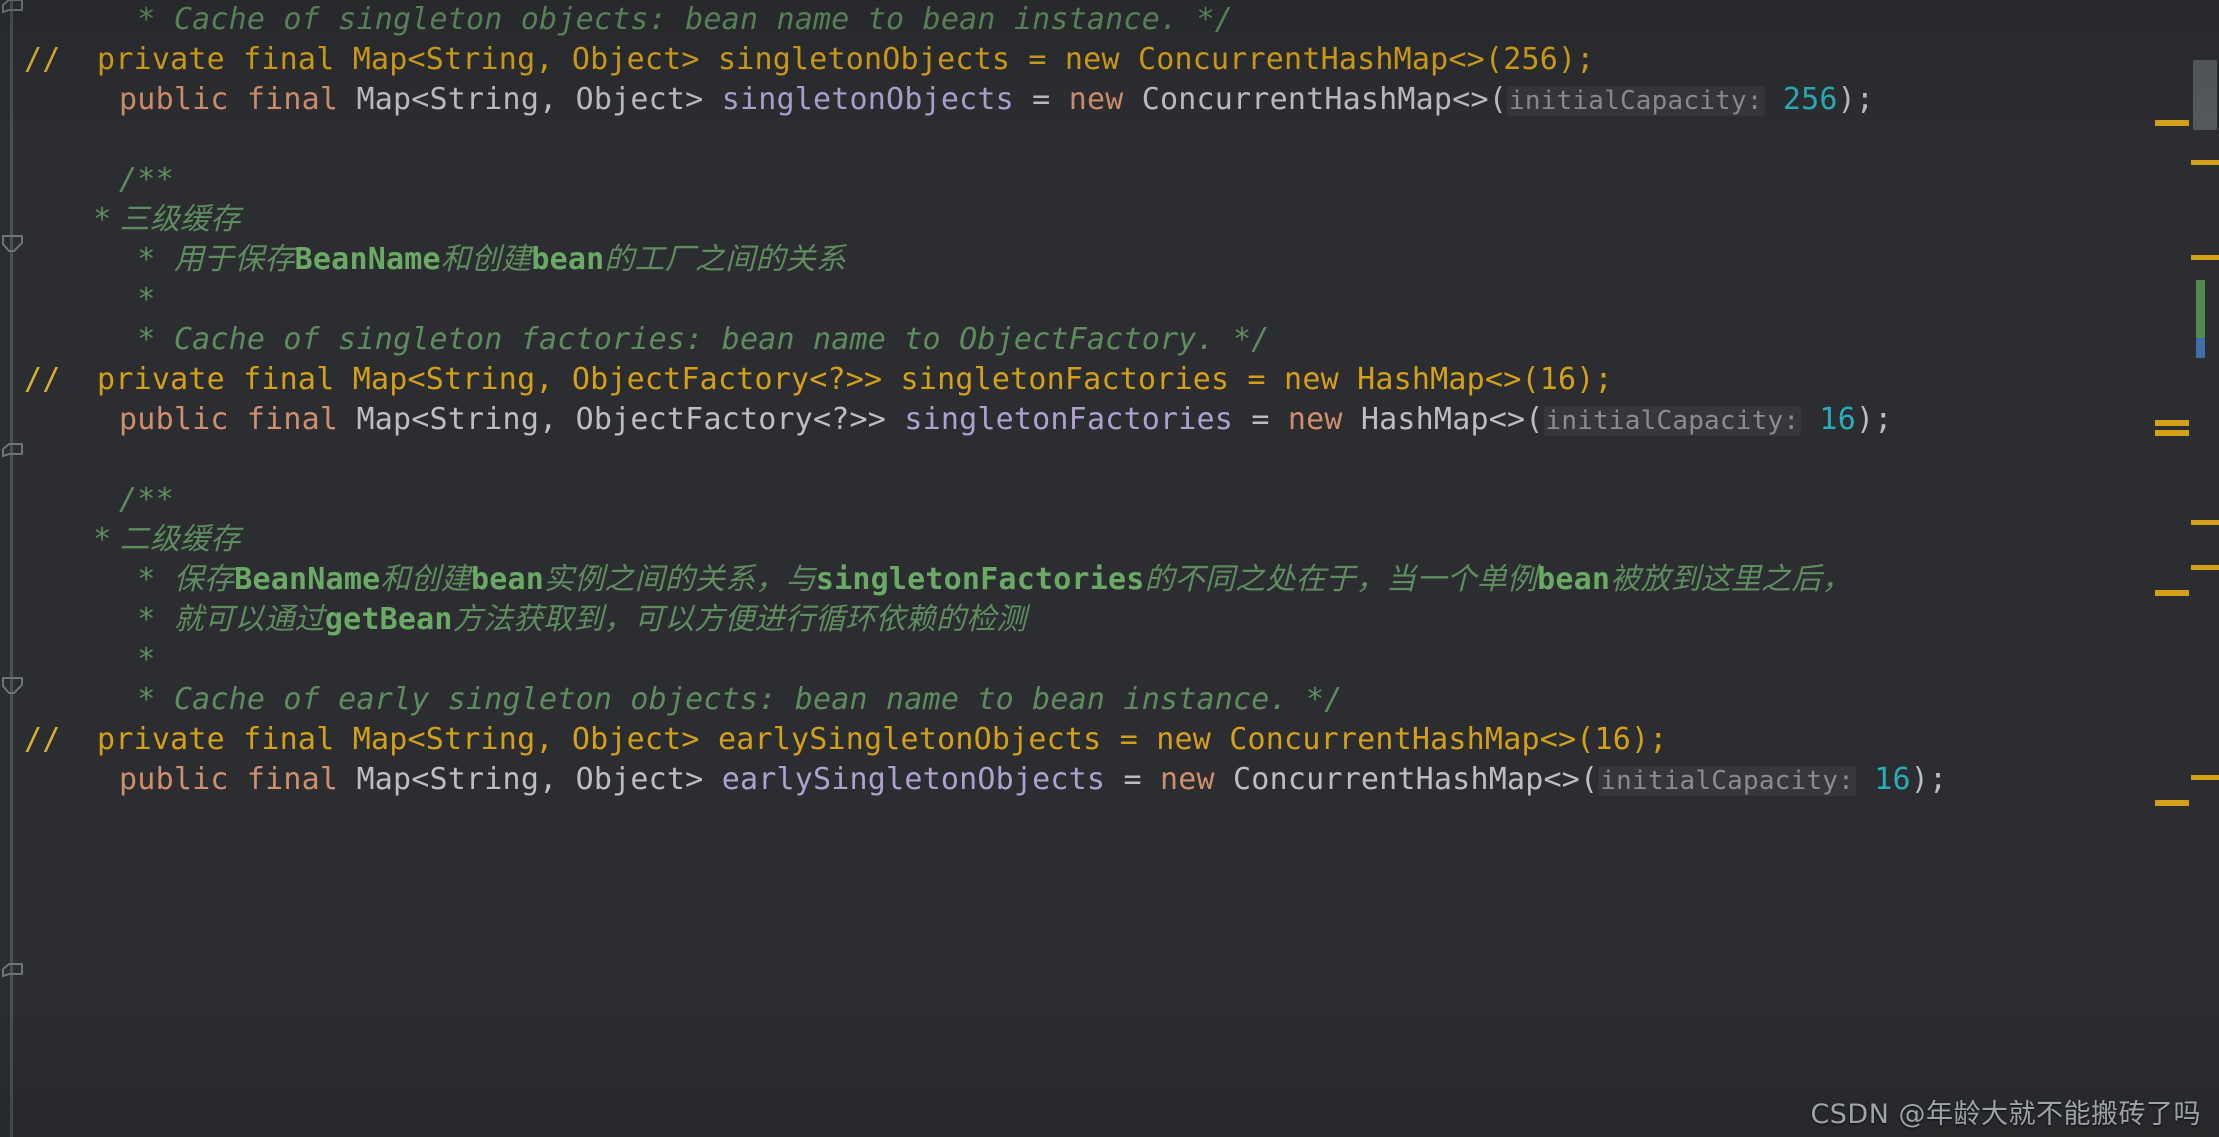  What do you see at coordinates (1341, 579) in the screenshot?
I see `javadoc-comment-cjk-text: 的不同之处在于，当一个单例` at bounding box center [1341, 579].